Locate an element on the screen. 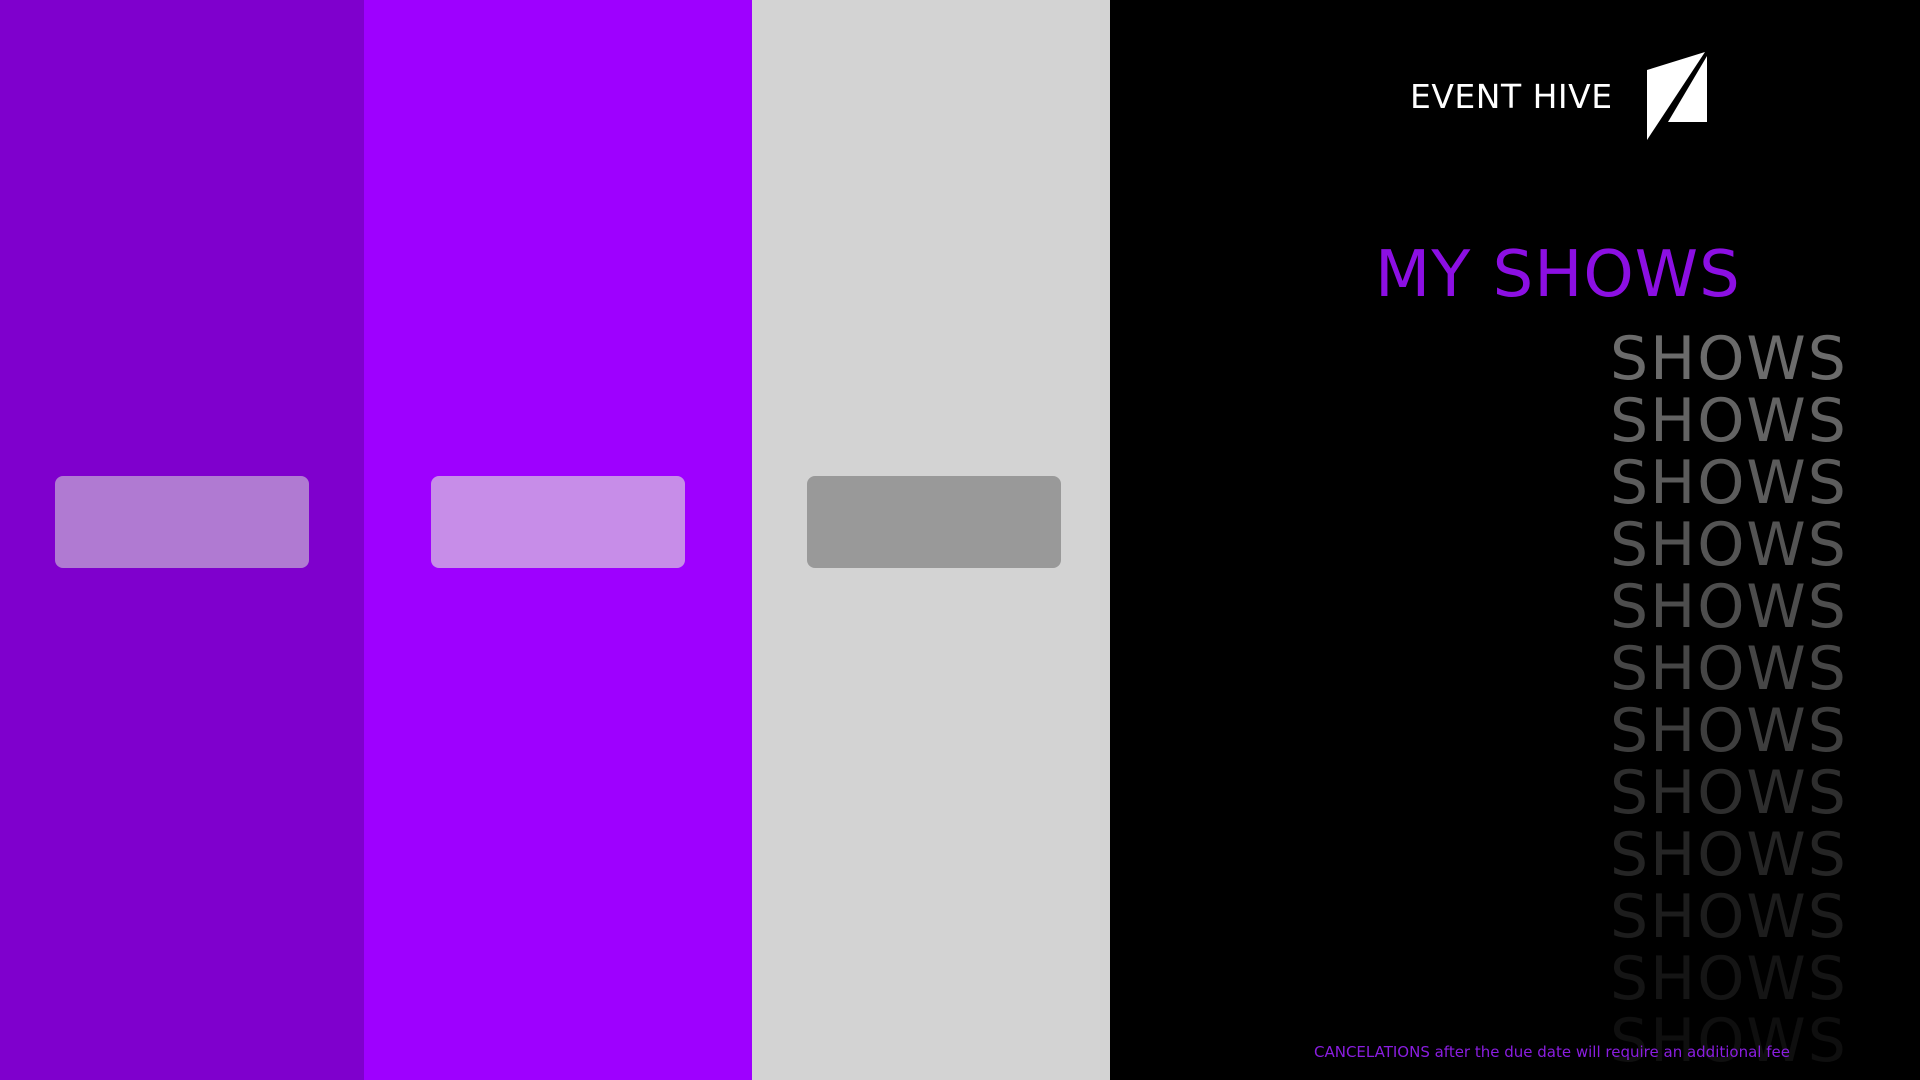 This screenshot has height=1080, width=1920. brand-header: EVENT HIVE is located at coordinates (1559, 96).